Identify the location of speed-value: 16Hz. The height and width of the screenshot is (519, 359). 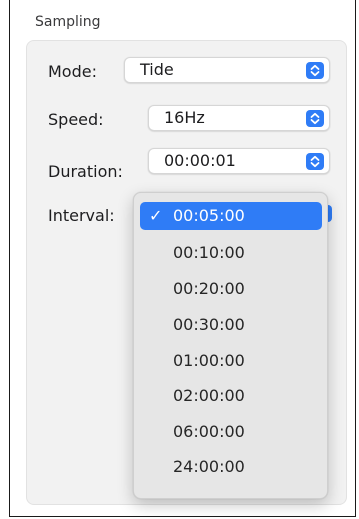
(184, 117).